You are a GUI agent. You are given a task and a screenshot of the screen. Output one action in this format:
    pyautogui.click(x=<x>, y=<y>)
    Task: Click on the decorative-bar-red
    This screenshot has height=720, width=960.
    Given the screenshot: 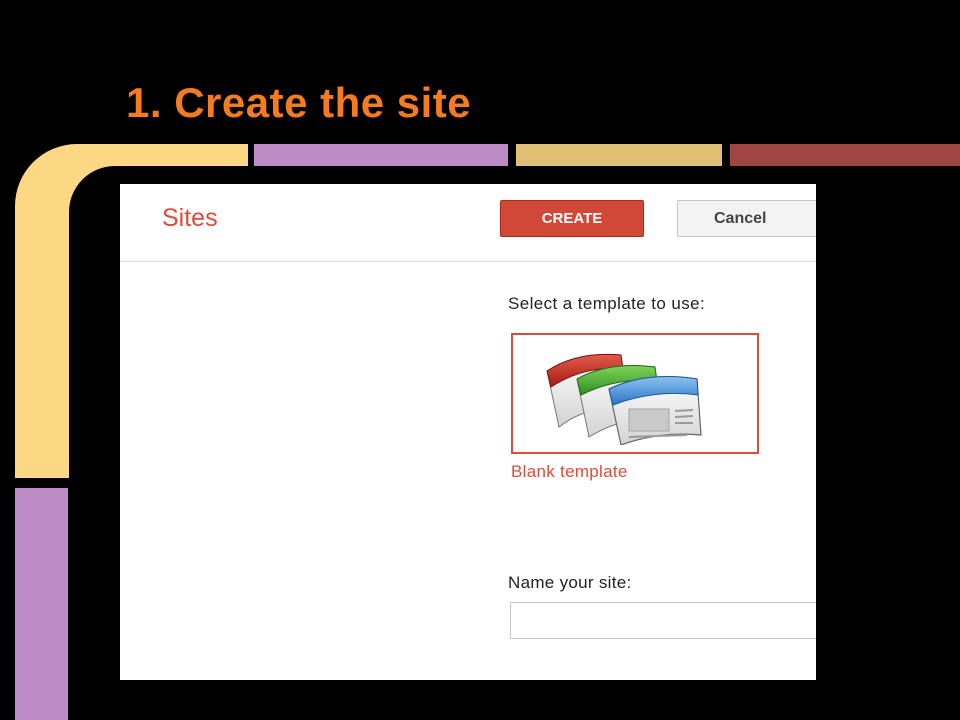 What is the action you would take?
    pyautogui.click(x=845, y=155)
    